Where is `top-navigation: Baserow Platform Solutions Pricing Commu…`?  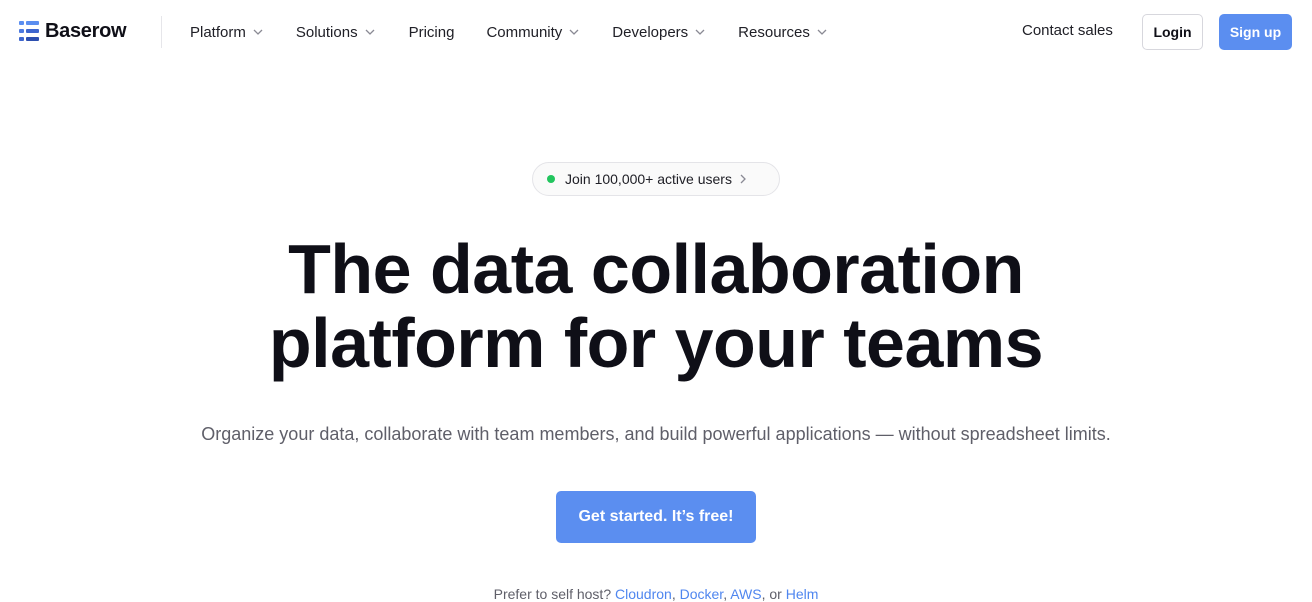 top-navigation: Baserow Platform Solutions Pricing Commu… is located at coordinates (656, 32).